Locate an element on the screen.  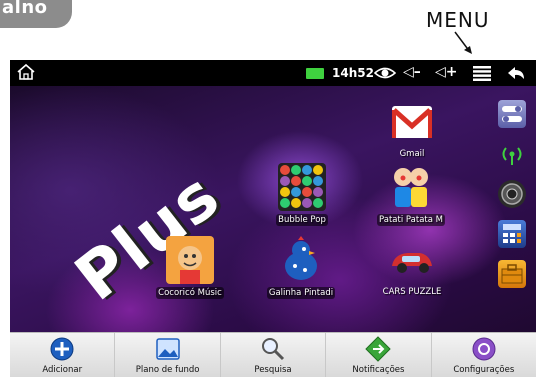
menu-icon is located at coordinates (482, 73).